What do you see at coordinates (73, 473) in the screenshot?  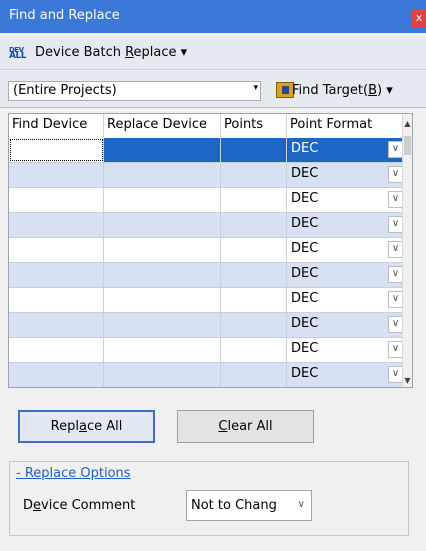 I see `replace-options-toggle: - Replace Options` at bounding box center [73, 473].